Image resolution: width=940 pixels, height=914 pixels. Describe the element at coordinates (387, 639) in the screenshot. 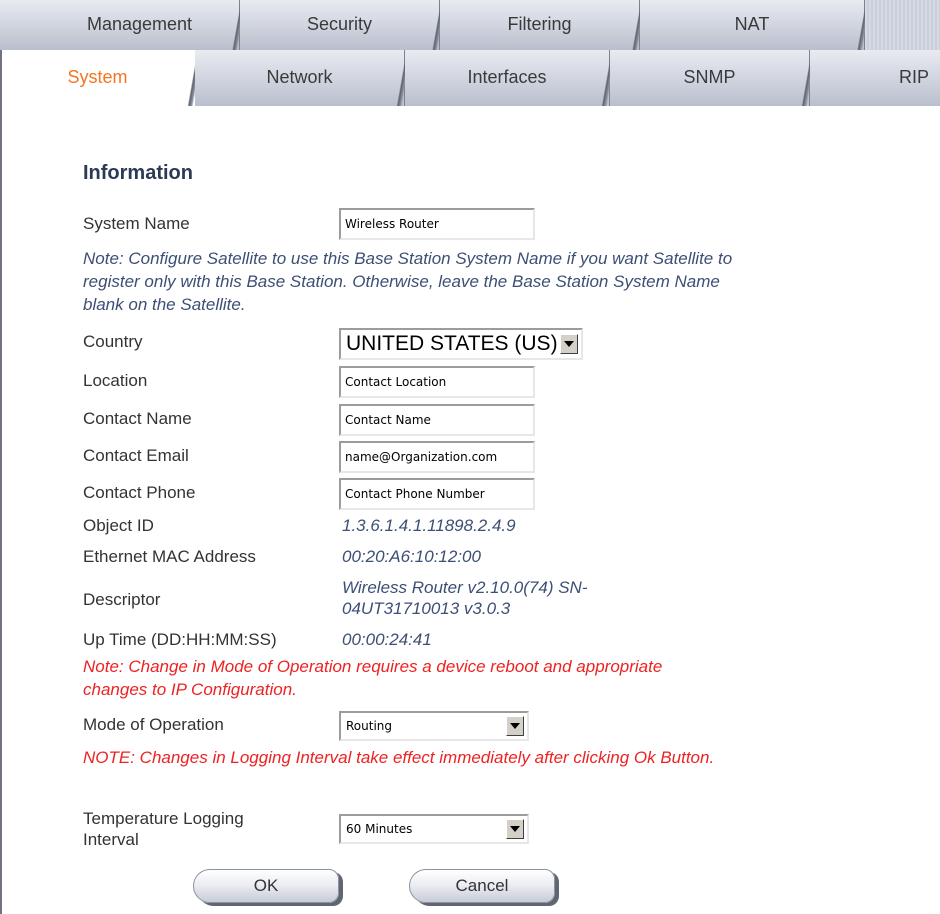

I see `uptime-value: 00:00:24:41` at that location.